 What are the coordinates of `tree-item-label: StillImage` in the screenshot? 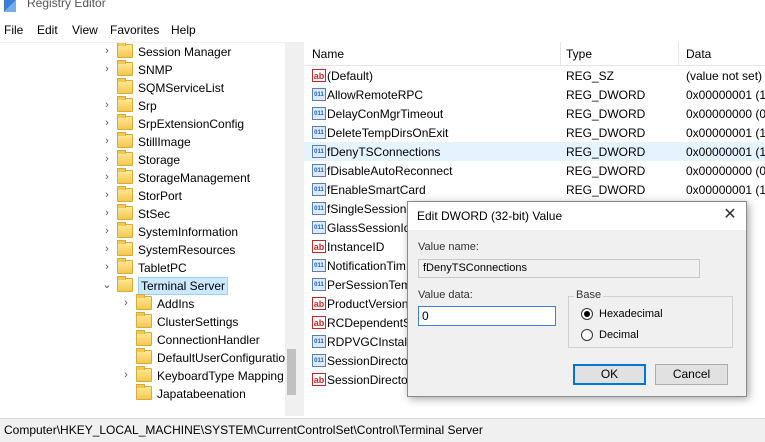 It's located at (164, 142).